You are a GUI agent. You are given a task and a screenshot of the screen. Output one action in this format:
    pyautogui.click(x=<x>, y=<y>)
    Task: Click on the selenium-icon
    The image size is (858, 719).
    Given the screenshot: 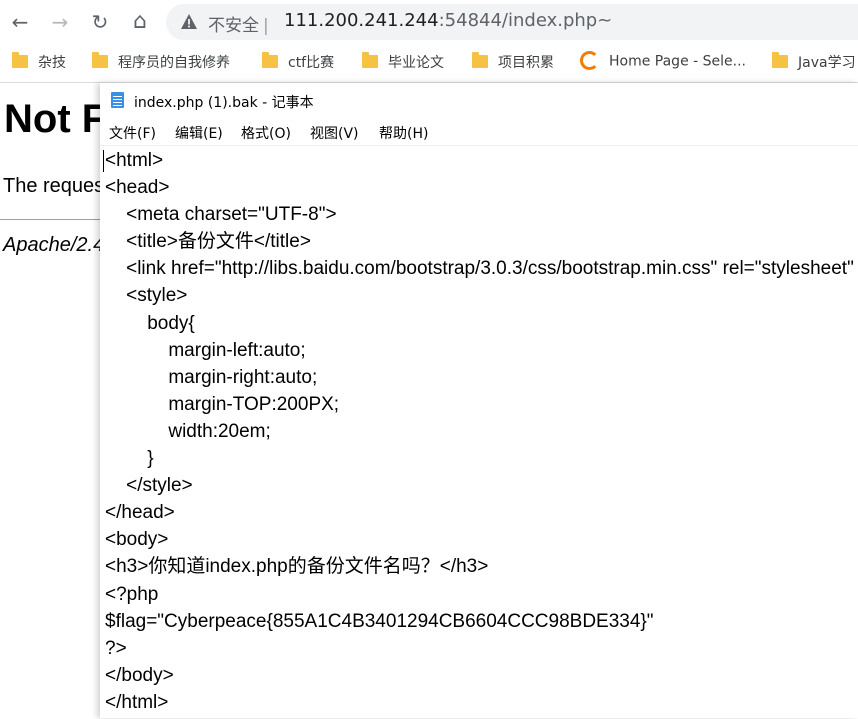 What is the action you would take?
    pyautogui.click(x=589, y=60)
    